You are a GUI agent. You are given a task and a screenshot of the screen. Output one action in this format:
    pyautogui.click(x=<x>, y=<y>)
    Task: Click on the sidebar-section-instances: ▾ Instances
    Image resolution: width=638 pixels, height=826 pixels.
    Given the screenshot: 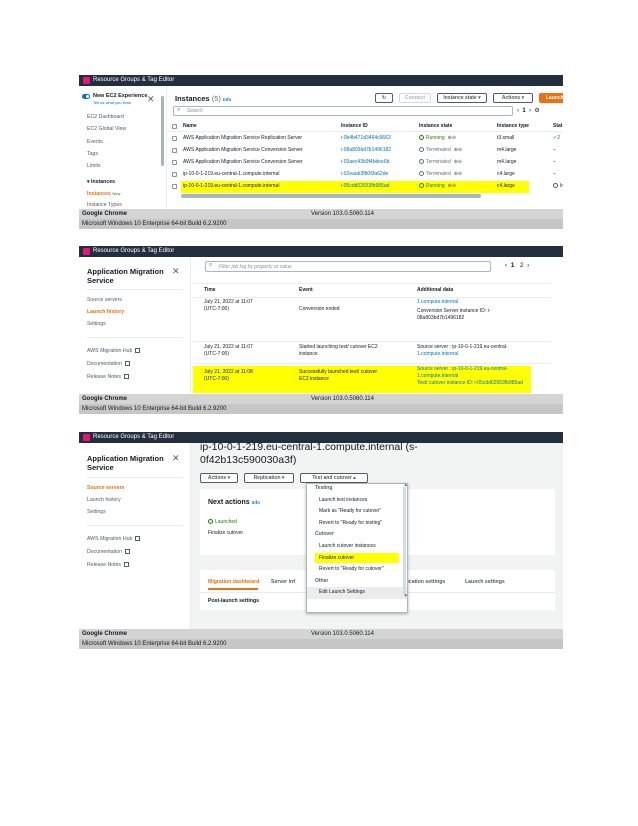 What is the action you would take?
    pyautogui.click(x=101, y=182)
    